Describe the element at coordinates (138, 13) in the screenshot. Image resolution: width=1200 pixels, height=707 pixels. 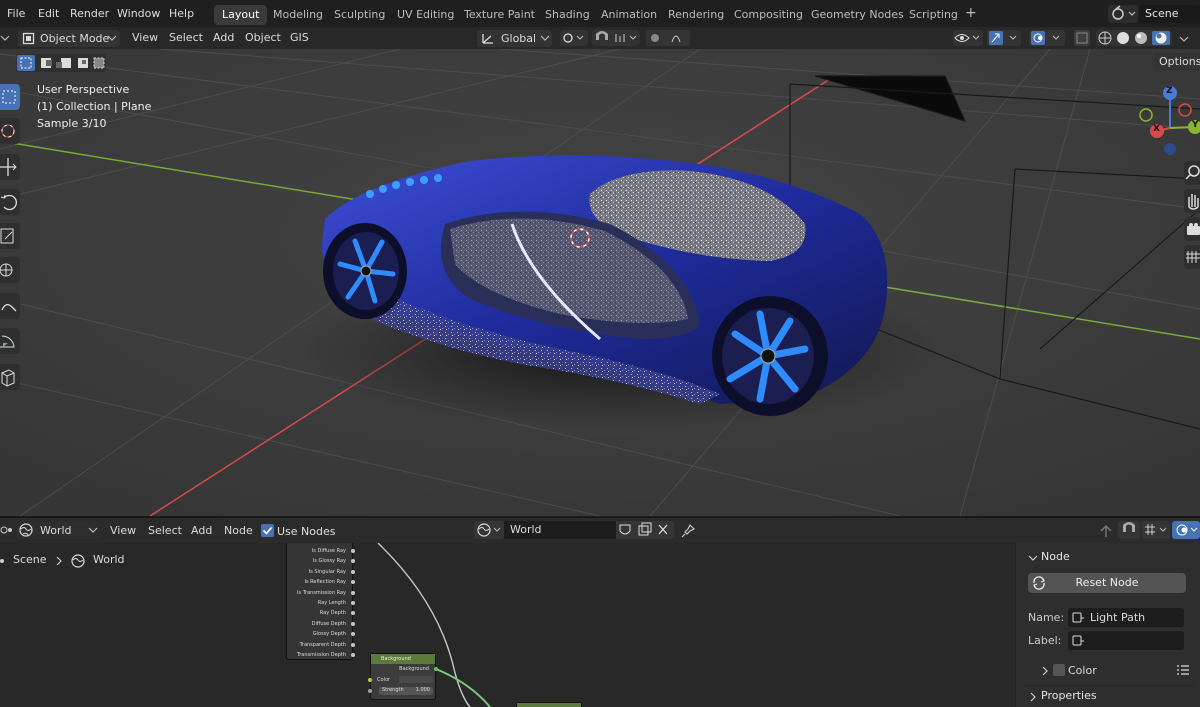
I see `menu-window: Window` at that location.